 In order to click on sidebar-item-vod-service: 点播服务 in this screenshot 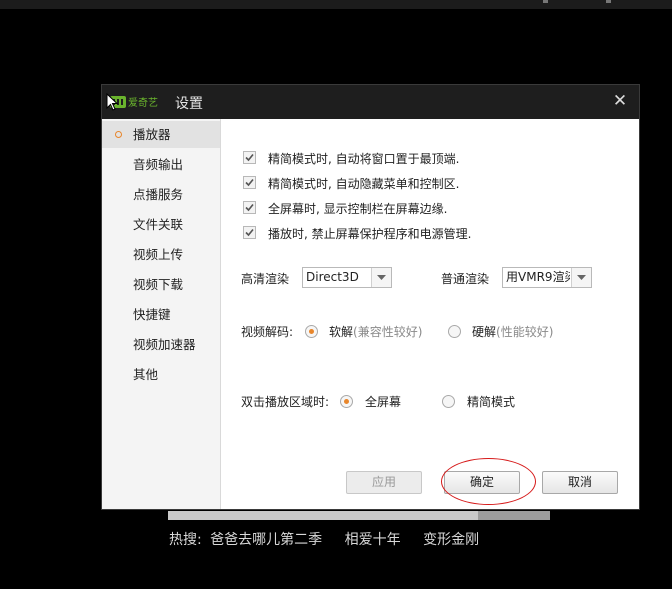, I will do `click(161, 194)`.